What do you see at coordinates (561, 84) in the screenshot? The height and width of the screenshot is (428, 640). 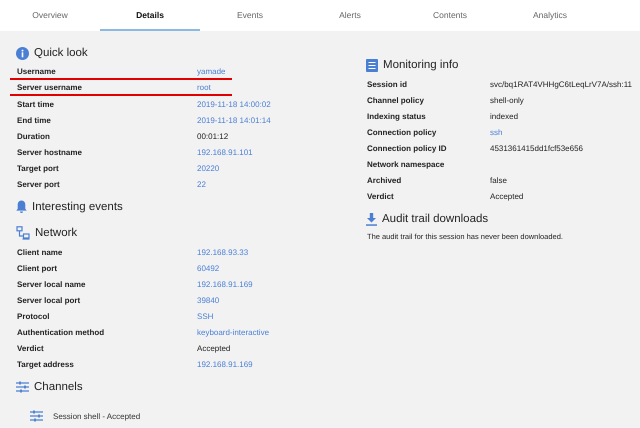 I see `field-value: svc/bq1RAT4VHHgC6tLeqLrV7A/ssh:11` at bounding box center [561, 84].